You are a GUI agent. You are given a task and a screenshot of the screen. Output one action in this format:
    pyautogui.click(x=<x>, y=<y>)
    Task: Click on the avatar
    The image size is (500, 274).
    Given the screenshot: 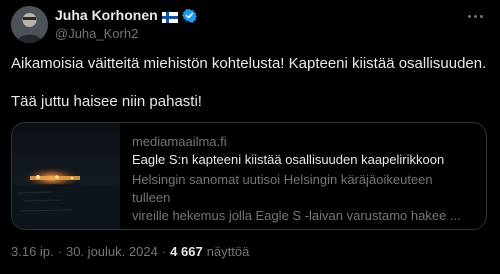 What is the action you would take?
    pyautogui.click(x=29, y=24)
    